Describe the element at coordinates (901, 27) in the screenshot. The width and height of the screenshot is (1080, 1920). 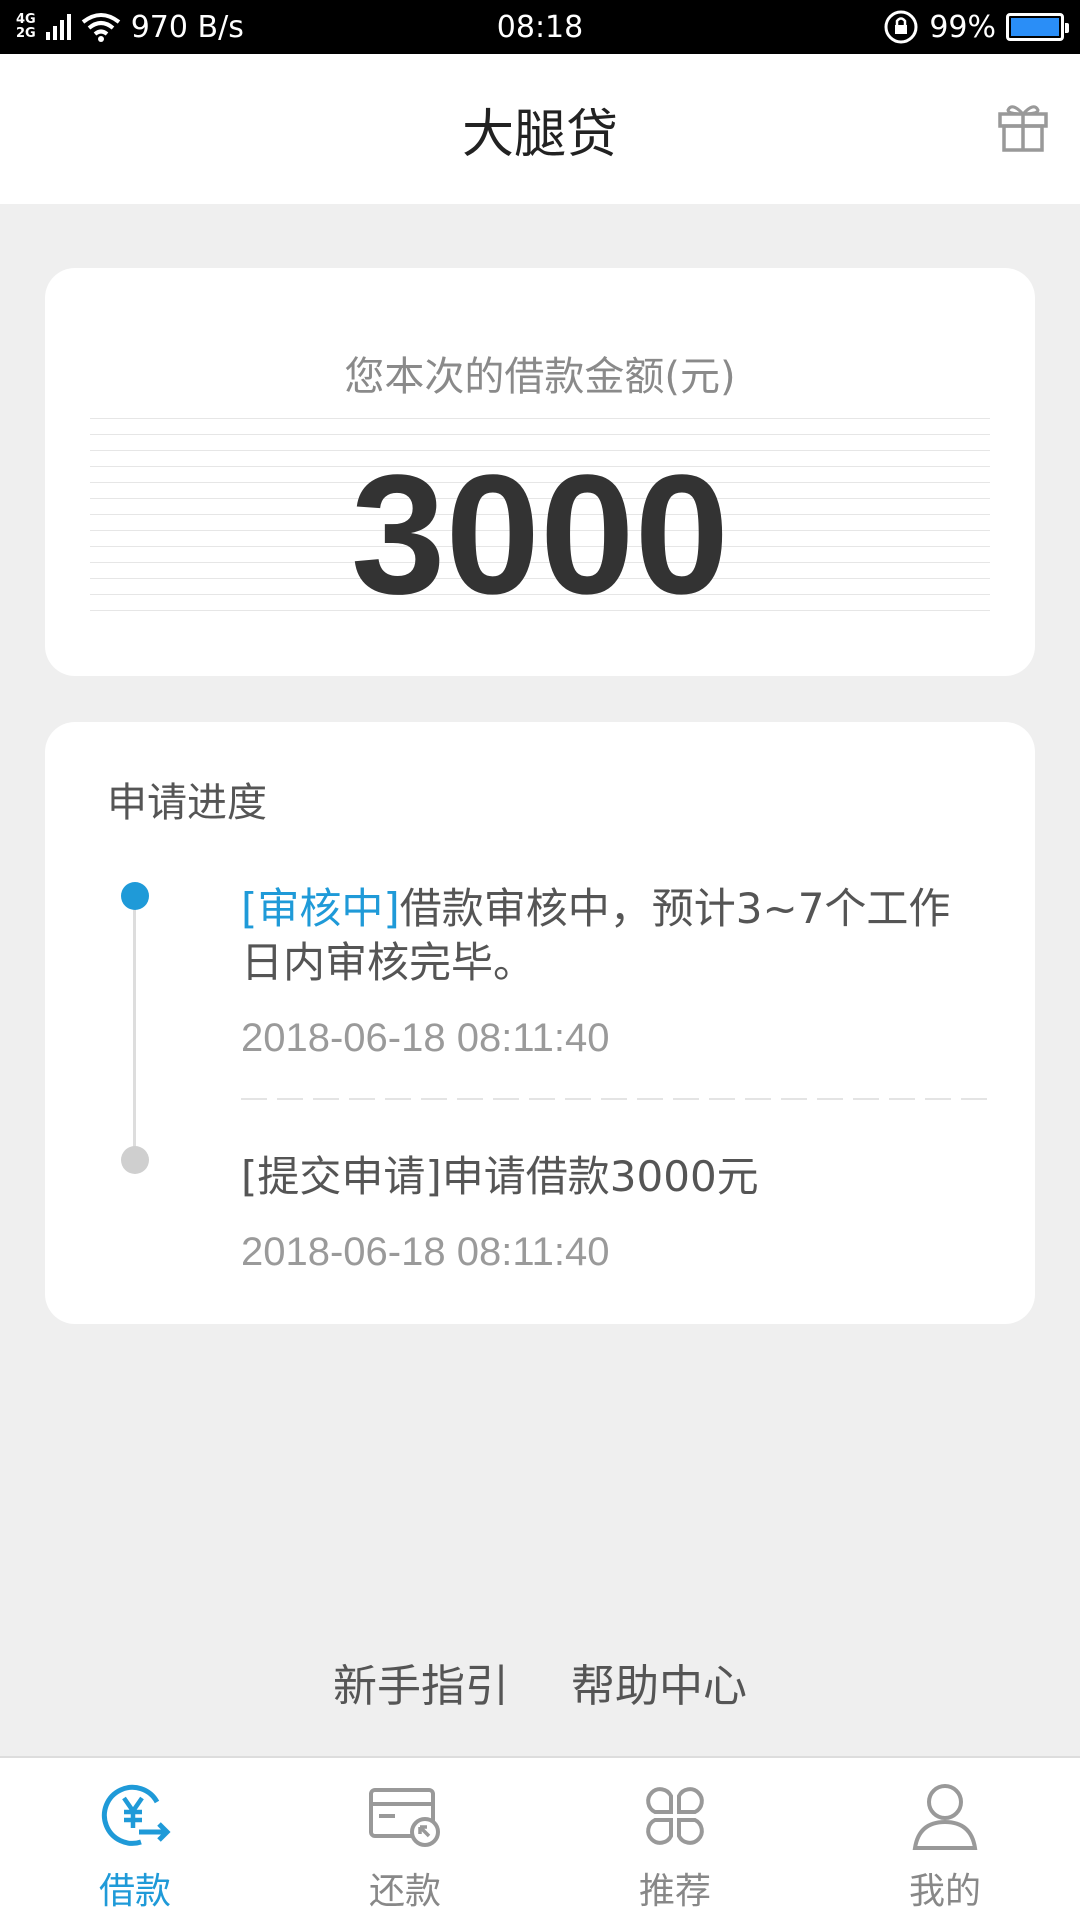
I see `rotation-lock-icon` at that location.